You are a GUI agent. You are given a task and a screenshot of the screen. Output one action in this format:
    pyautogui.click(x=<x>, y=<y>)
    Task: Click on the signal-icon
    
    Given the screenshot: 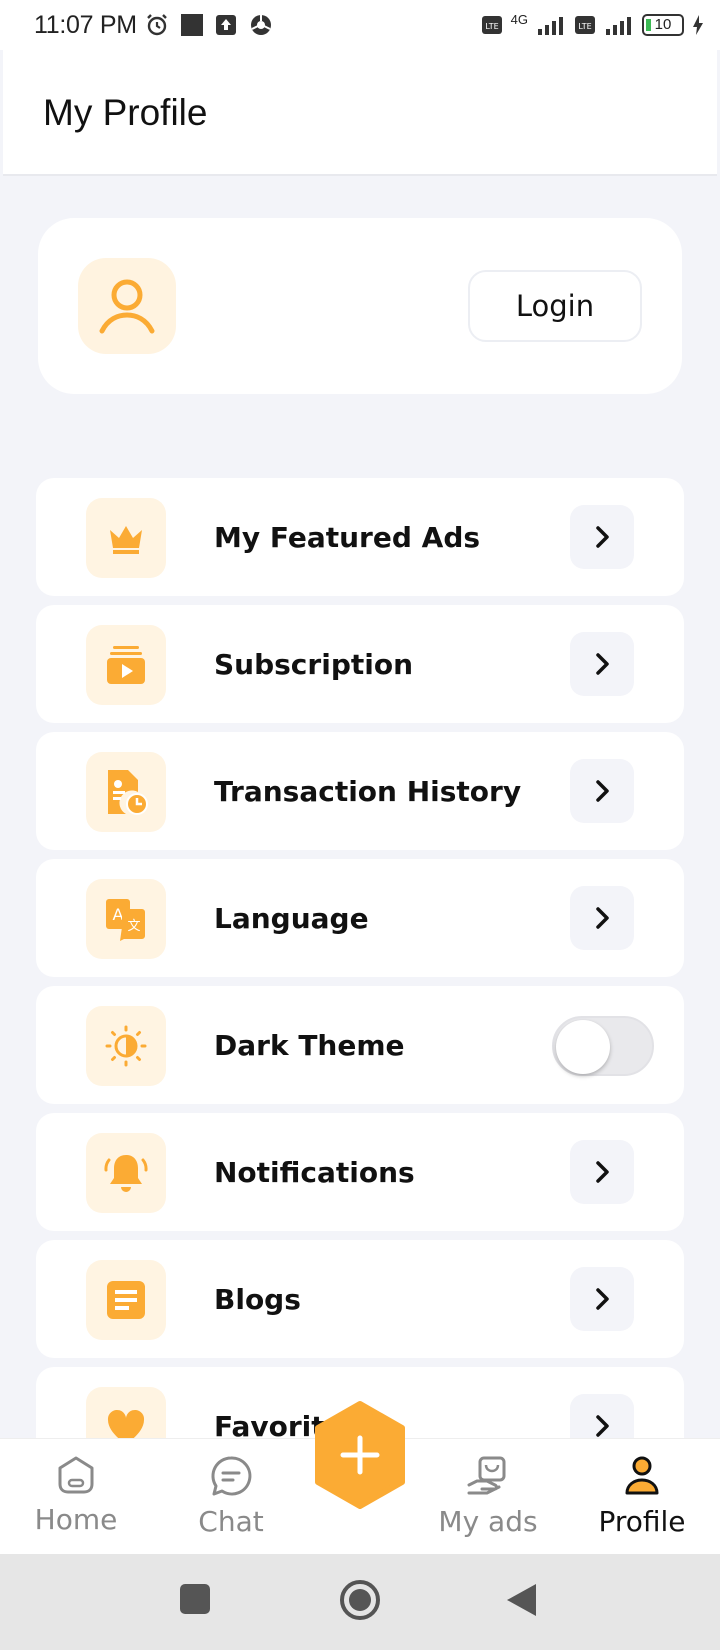 What is the action you would take?
    pyautogui.click(x=550, y=26)
    